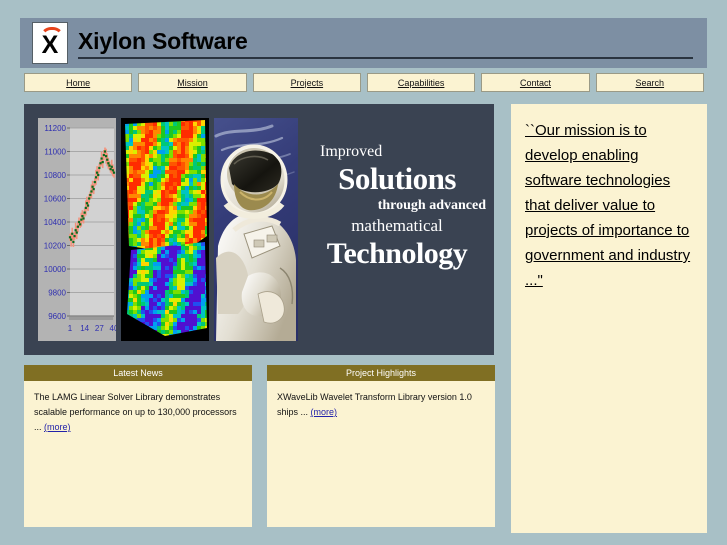  I want to click on svg-text: 11200, so click(55, 128).